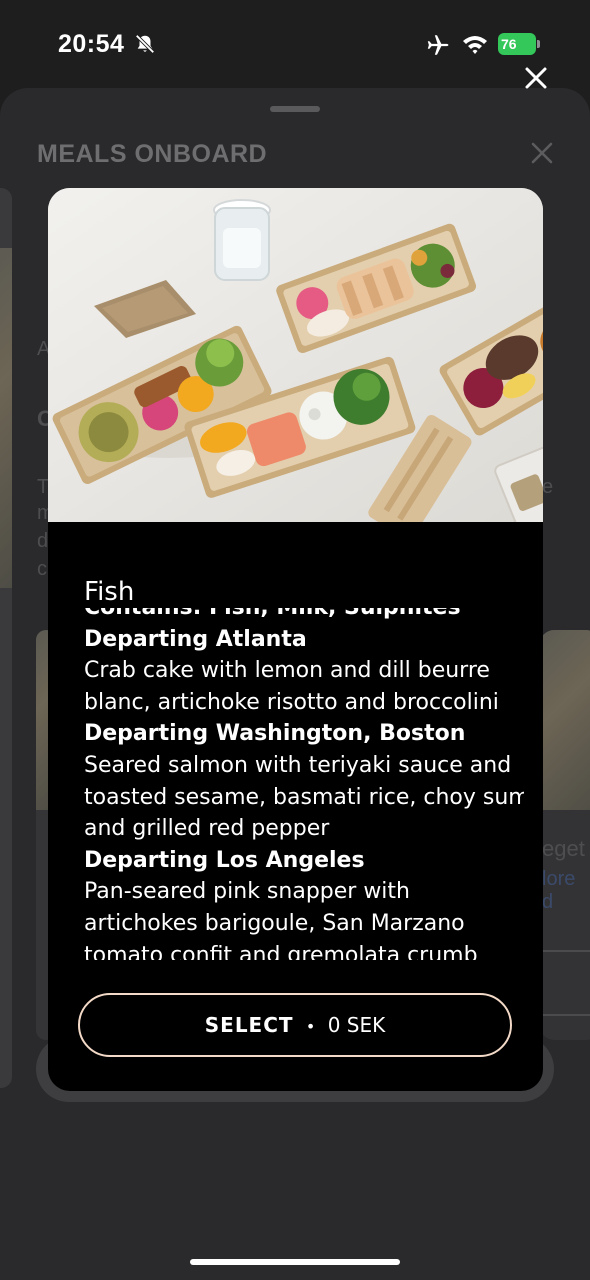  What do you see at coordinates (295, 1025) in the screenshot?
I see `select-meal-button: SELECT • 0 SEK` at bounding box center [295, 1025].